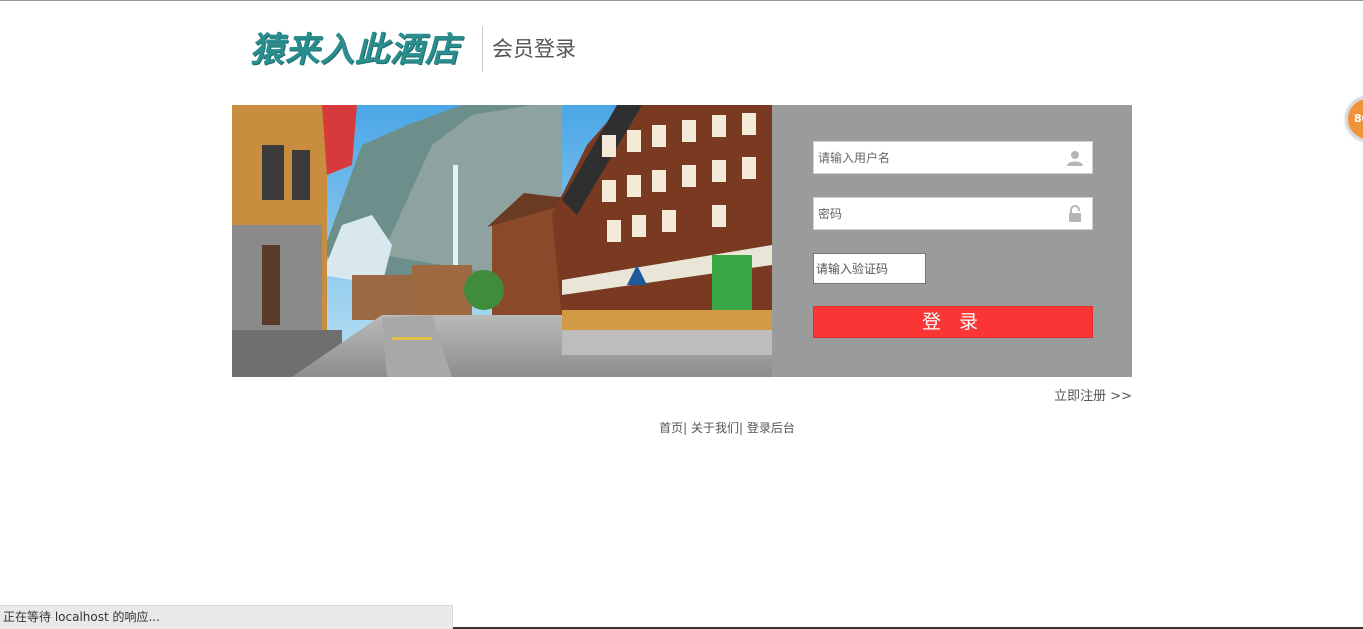  I want to click on login-button: 登 录, so click(953, 322).